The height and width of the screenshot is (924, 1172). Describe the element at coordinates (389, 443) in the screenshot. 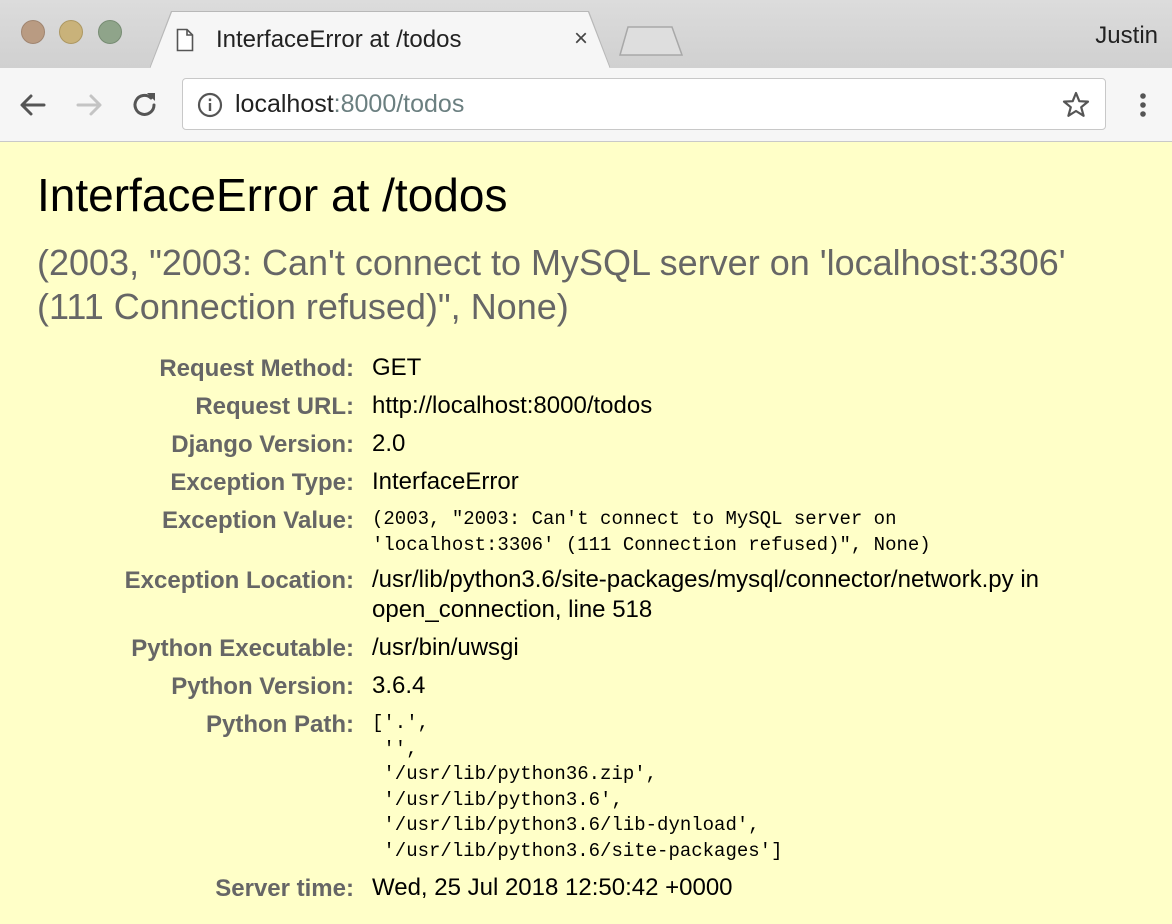

I see `meta-value: 2.0` at that location.